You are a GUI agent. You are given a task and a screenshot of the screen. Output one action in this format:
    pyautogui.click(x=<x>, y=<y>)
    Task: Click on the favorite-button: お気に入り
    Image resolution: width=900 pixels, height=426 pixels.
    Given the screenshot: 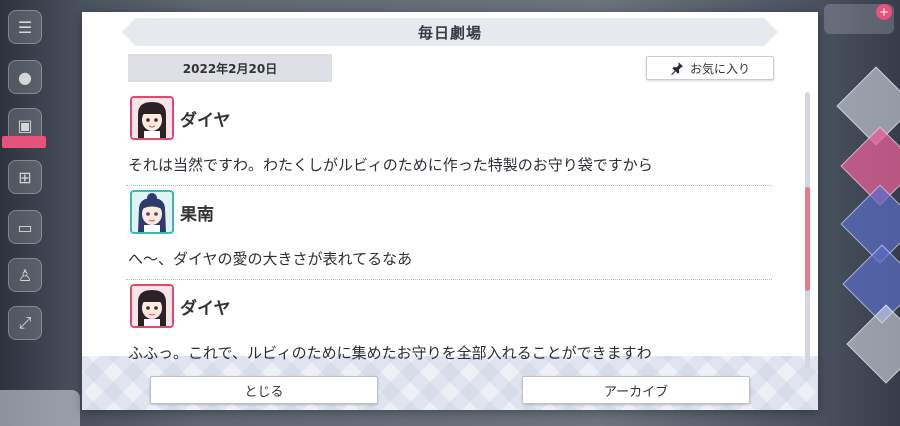 What is the action you would take?
    pyautogui.click(x=710, y=68)
    